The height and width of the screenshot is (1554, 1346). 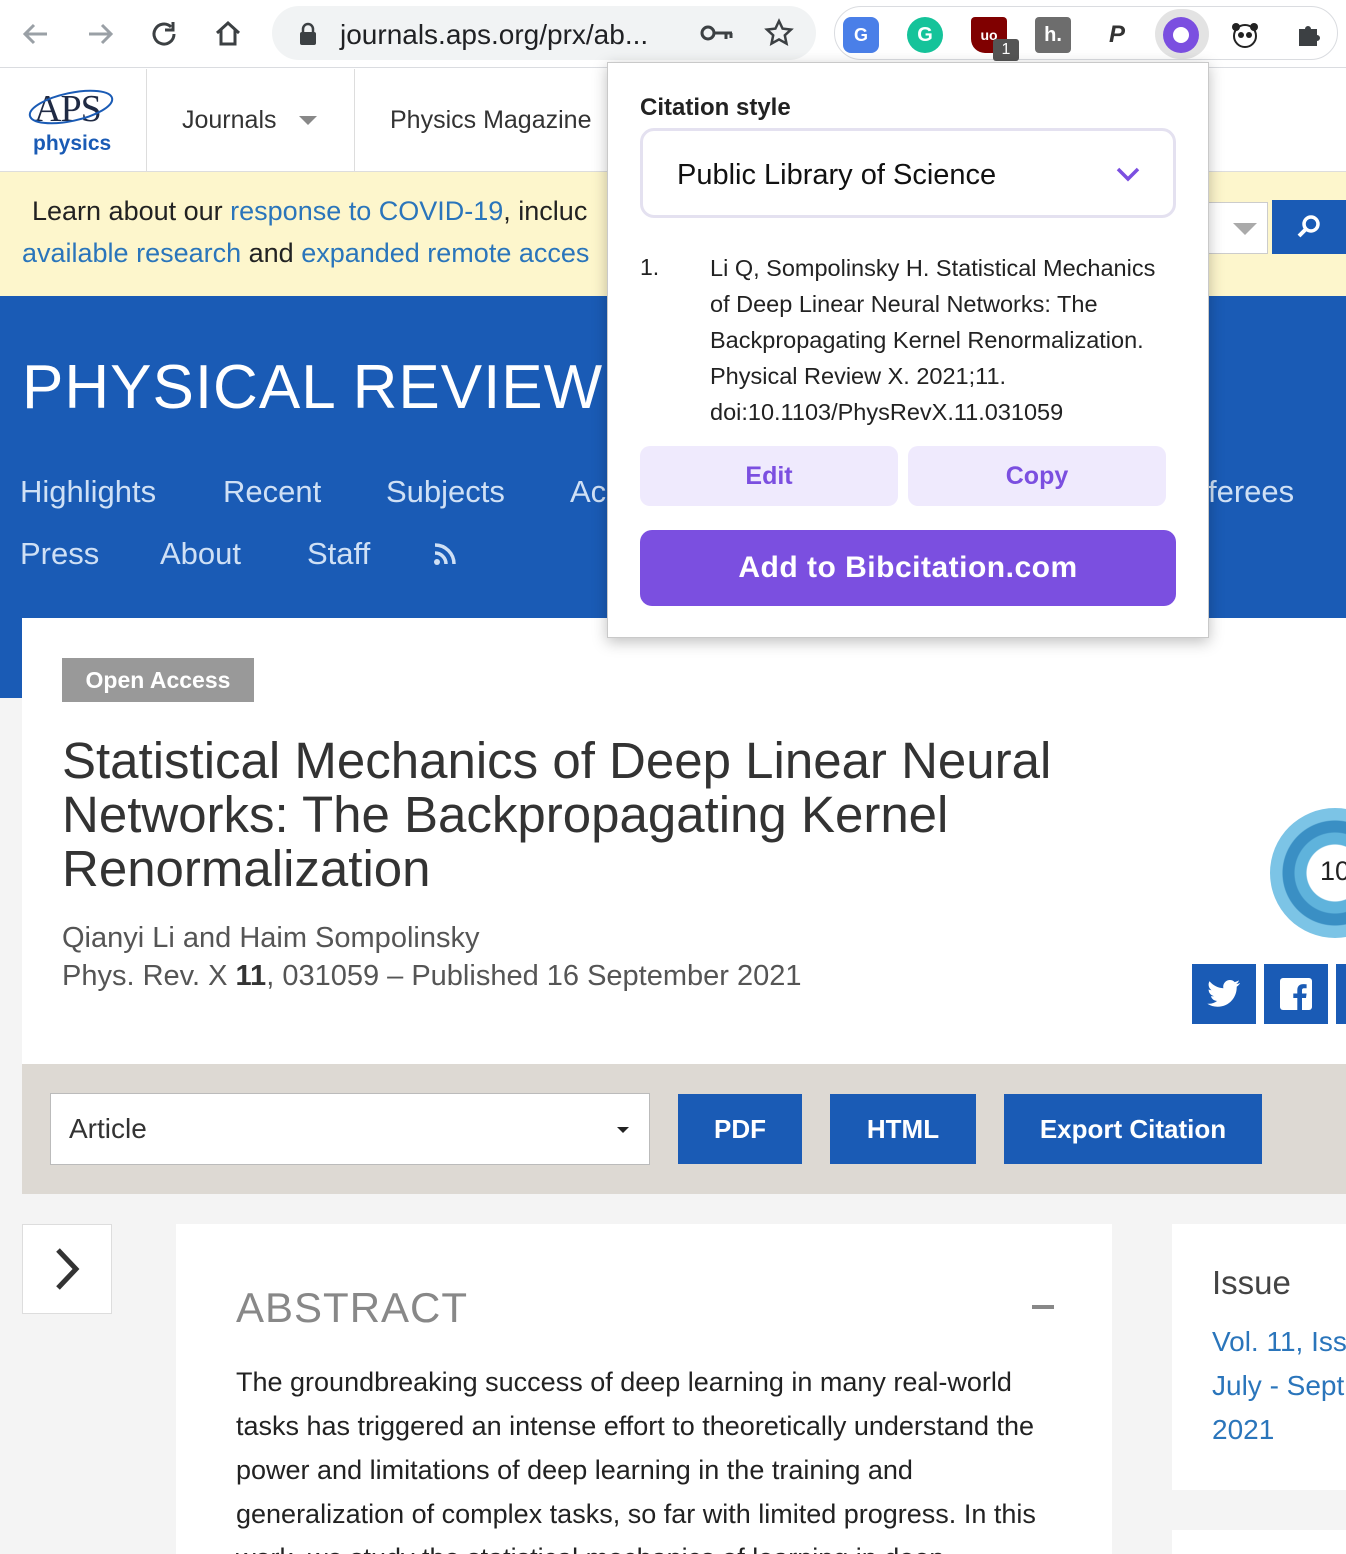 I want to click on journals-menu: Journals, so click(x=251, y=120).